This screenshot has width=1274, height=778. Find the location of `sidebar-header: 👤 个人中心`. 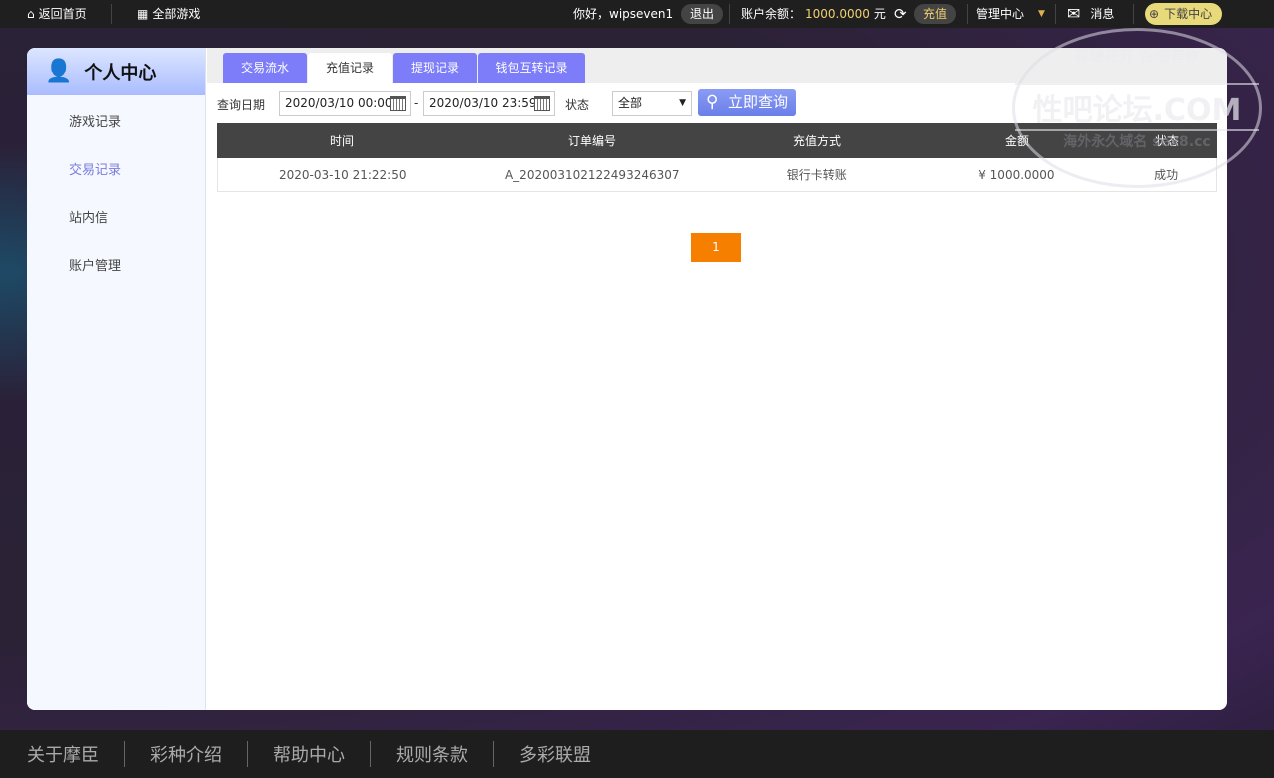

sidebar-header: 👤 个人中心 is located at coordinates (116, 71).